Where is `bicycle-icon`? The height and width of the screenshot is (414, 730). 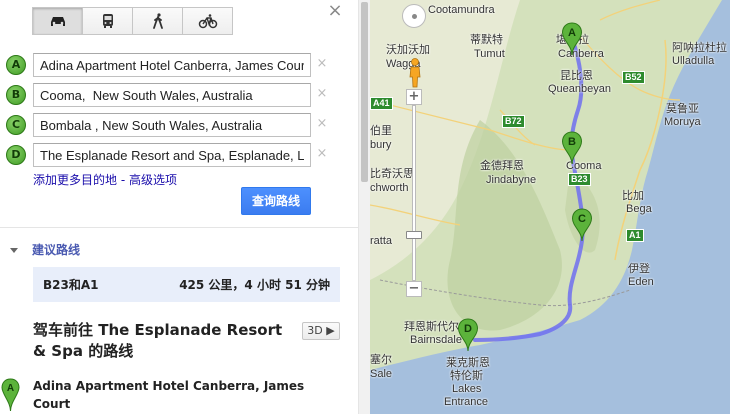
bicycle-icon is located at coordinates (207, 21).